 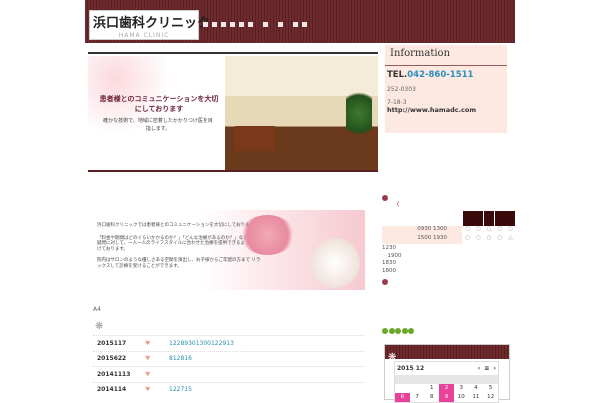 I want to click on hours-mark: △, so click(x=510, y=238).